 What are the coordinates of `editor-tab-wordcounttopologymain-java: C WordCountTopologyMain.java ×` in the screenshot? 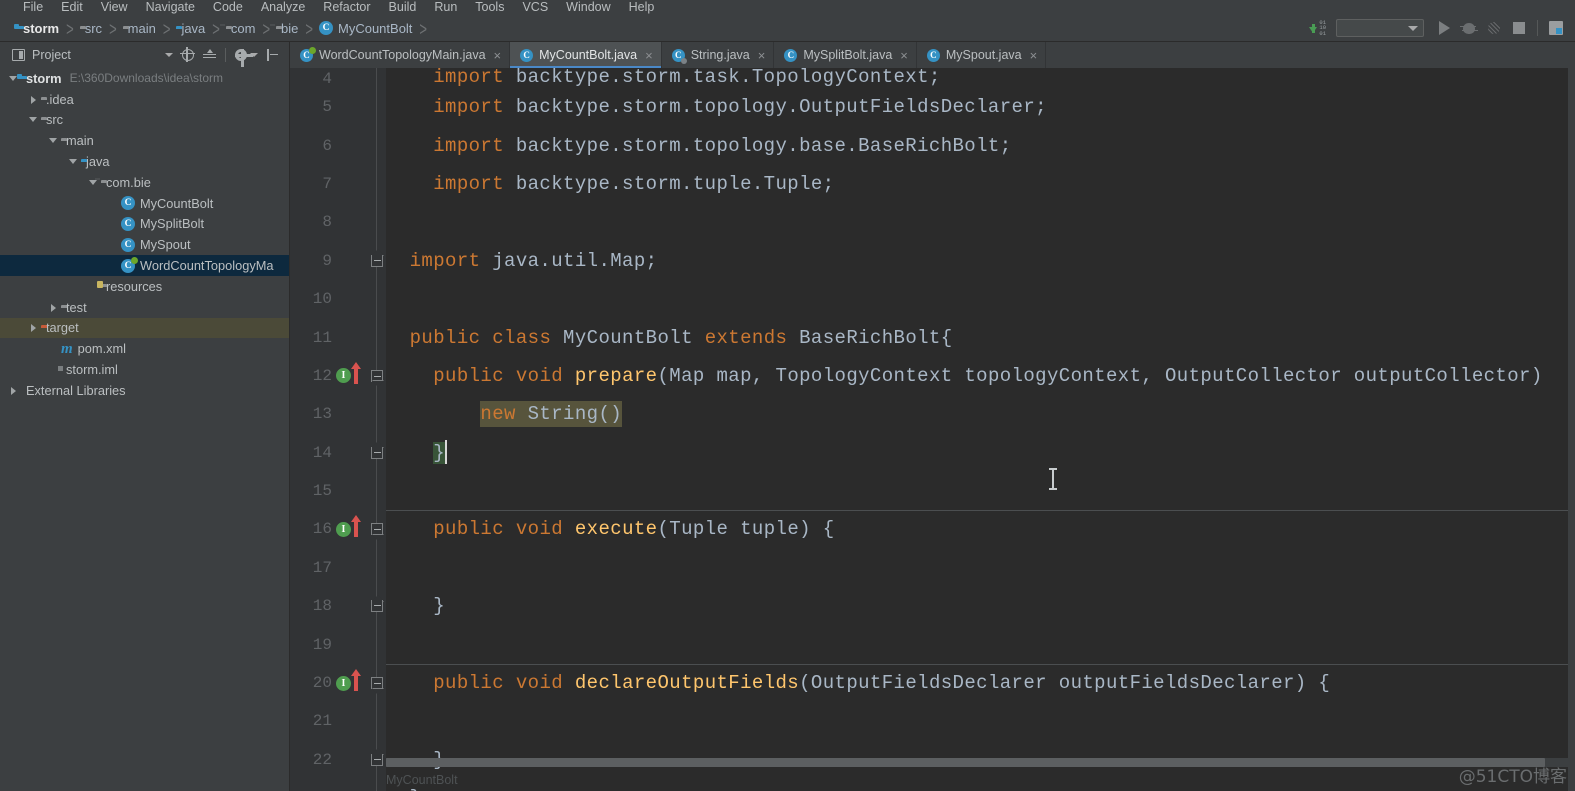 It's located at (400, 55).